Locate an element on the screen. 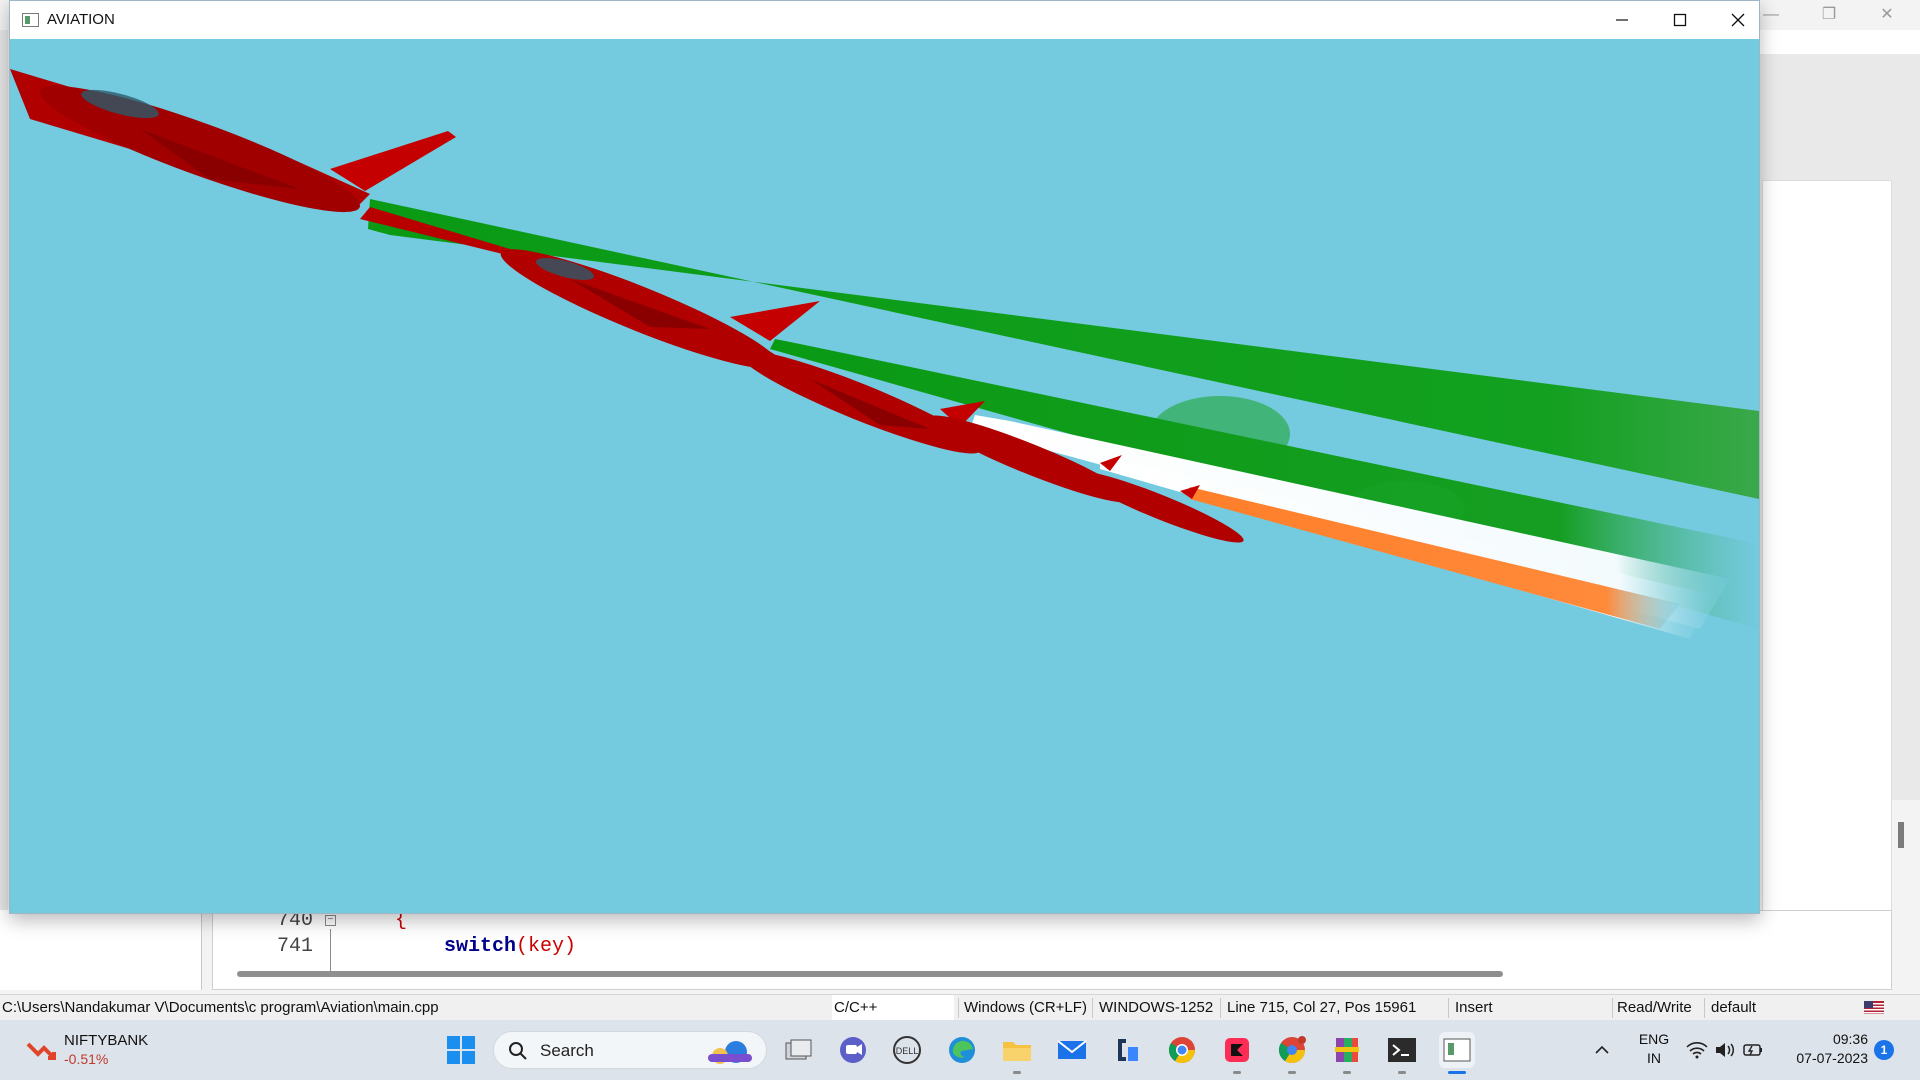  archive-icon is located at coordinates (1347, 1050).